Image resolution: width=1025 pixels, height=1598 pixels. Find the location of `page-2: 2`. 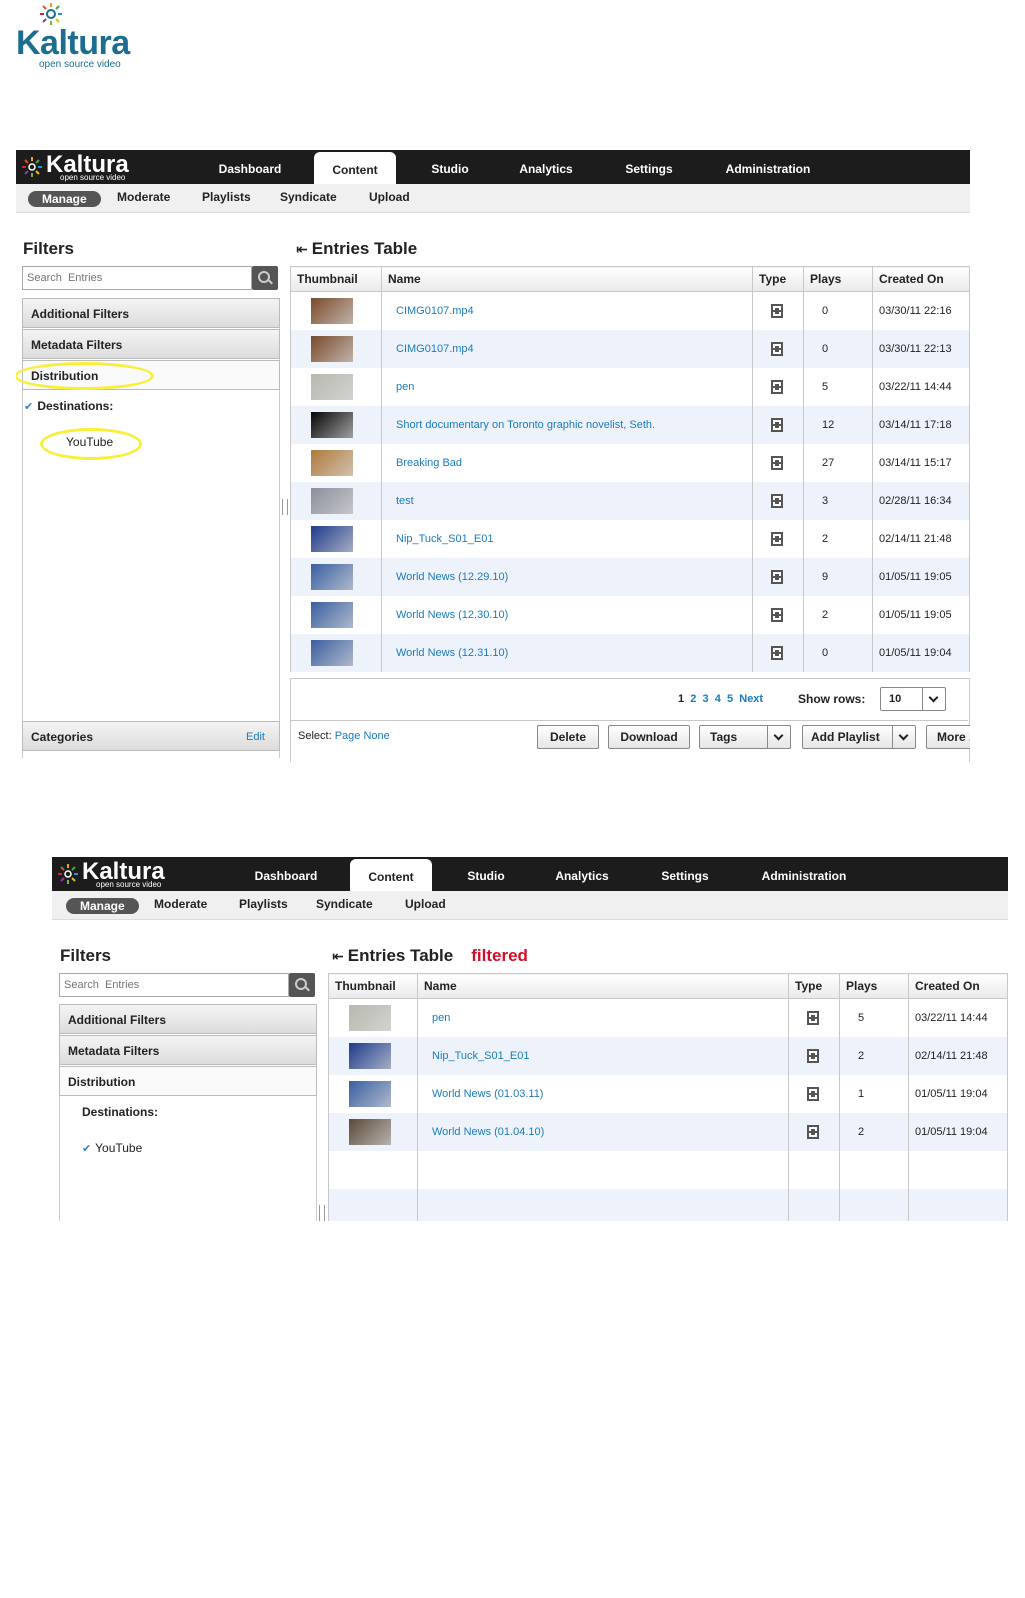

page-2: 2 is located at coordinates (693, 699).